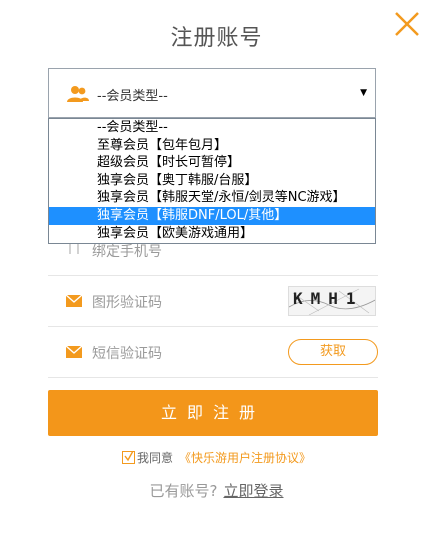  Describe the element at coordinates (212, 128) in the screenshot. I see `member-option: --会员类型--` at that location.